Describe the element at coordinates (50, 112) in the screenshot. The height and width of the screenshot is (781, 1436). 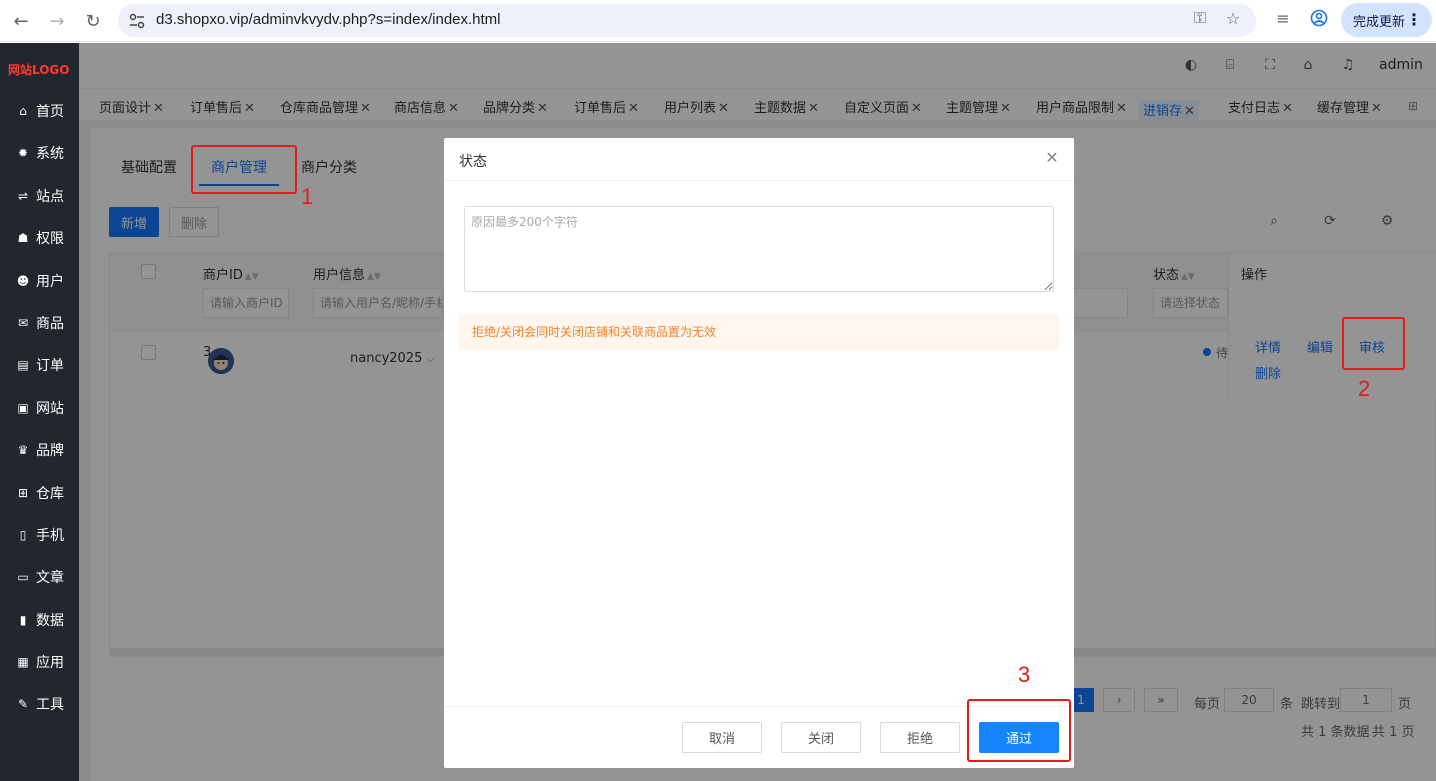
I see `sidebar-item-label: 首页` at that location.